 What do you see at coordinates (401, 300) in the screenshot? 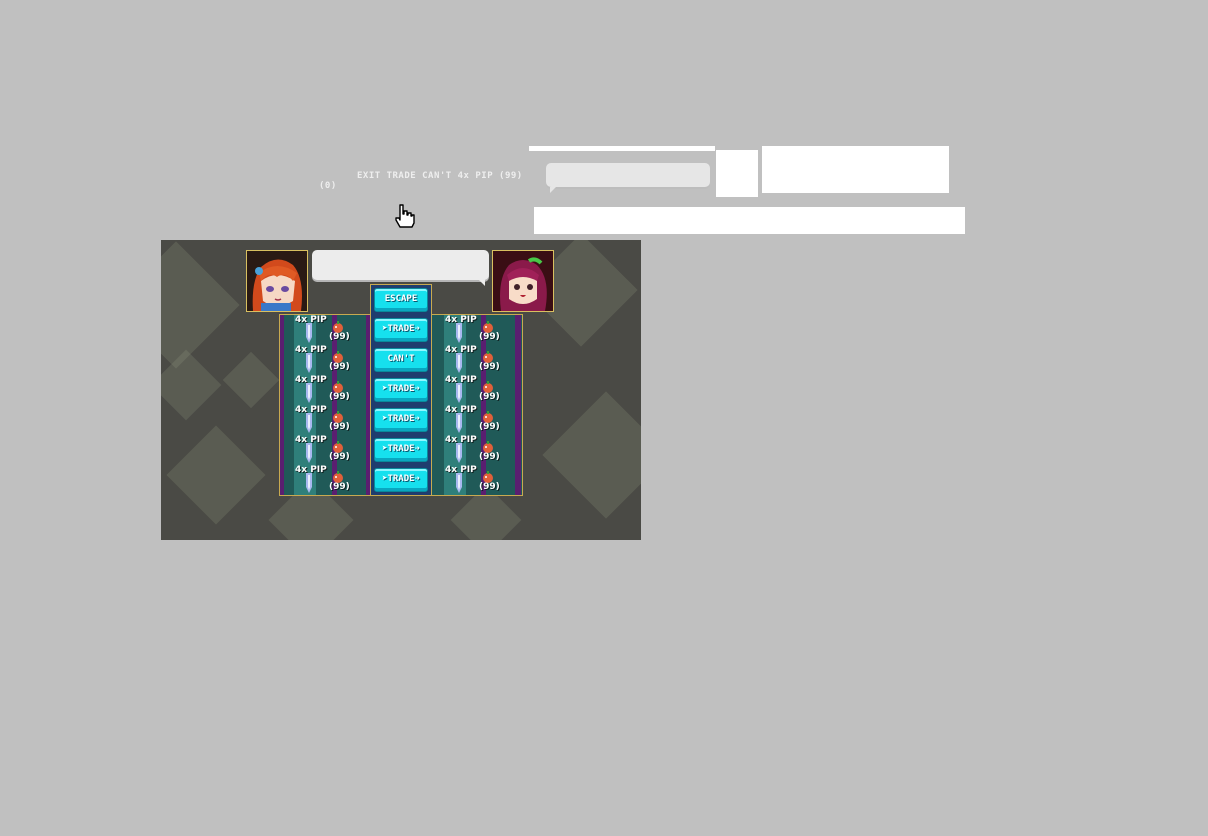
I see `escape-button: ESCAPE` at bounding box center [401, 300].